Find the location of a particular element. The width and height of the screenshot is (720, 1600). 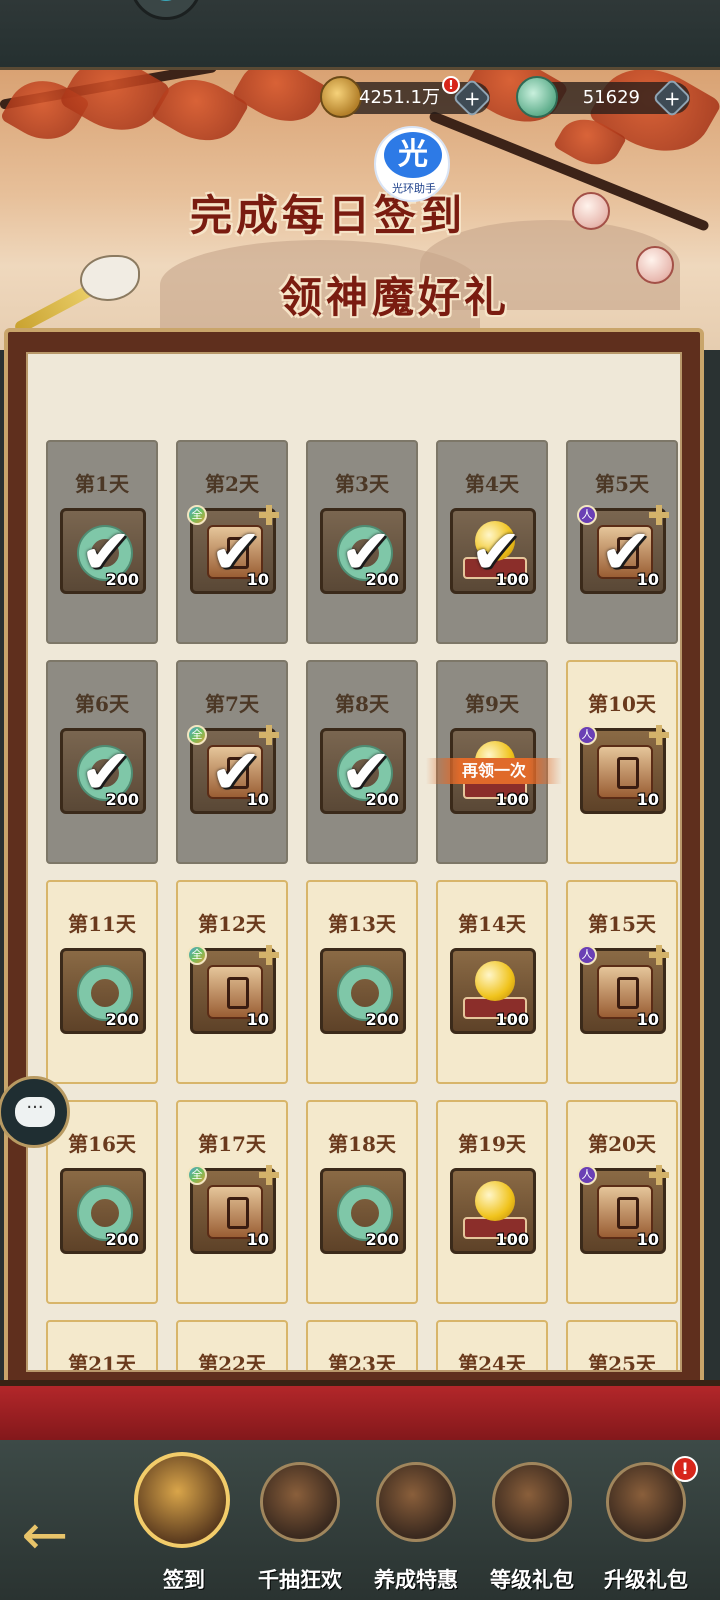

day-cell-17: 第17天全 10 is located at coordinates (232, 1202).